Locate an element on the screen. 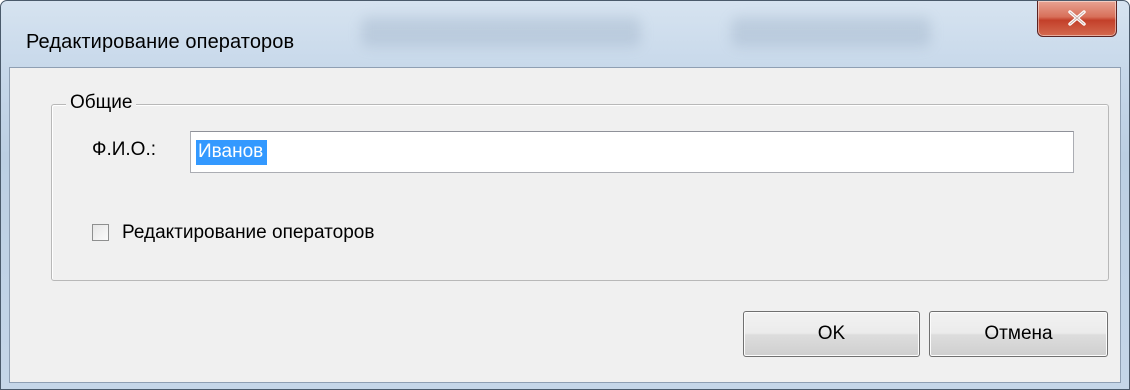 This screenshot has height=390, width=1130. fio-label: Ф.И.О.: is located at coordinates (124, 149).